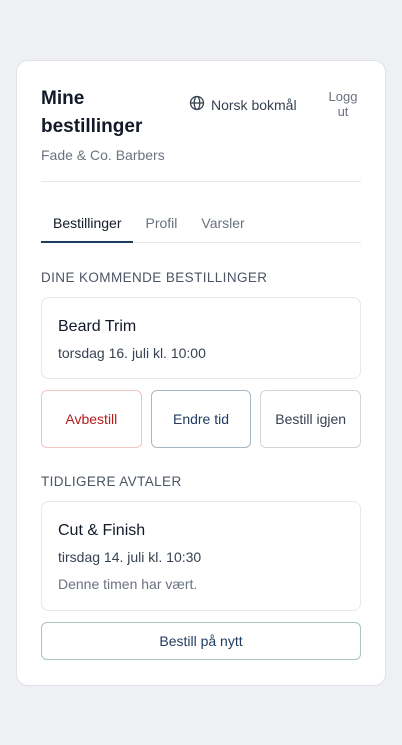  Describe the element at coordinates (102, 530) in the screenshot. I see `past-service-name: Cut & Finish` at that location.